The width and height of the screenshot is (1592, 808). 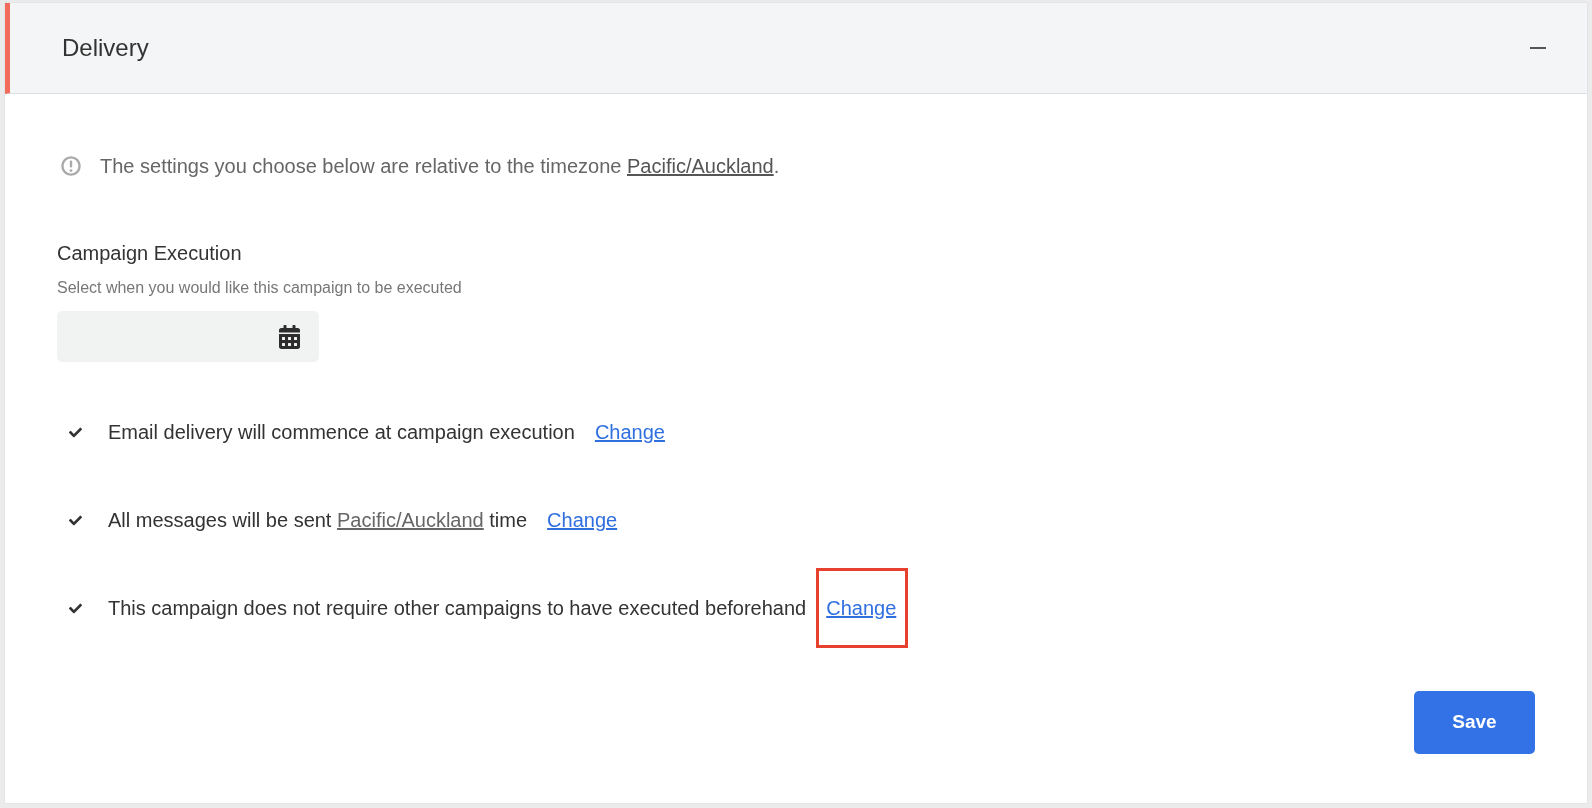 What do you see at coordinates (341, 432) in the screenshot?
I see `rule-text: Email delivery will commence at campaign execution` at bounding box center [341, 432].